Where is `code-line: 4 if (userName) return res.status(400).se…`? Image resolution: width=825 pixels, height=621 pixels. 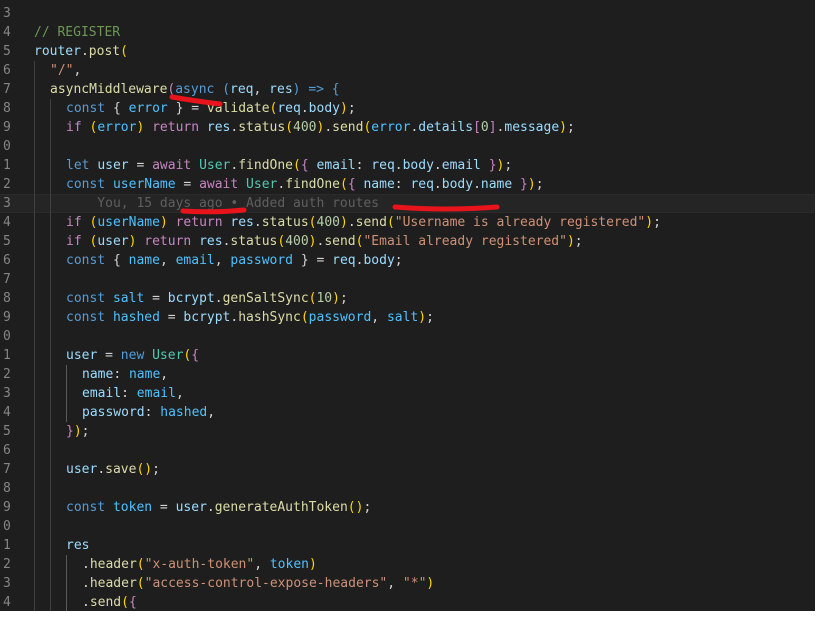
code-line: 4 if (userName) return res.status(400).se… is located at coordinates (407, 222).